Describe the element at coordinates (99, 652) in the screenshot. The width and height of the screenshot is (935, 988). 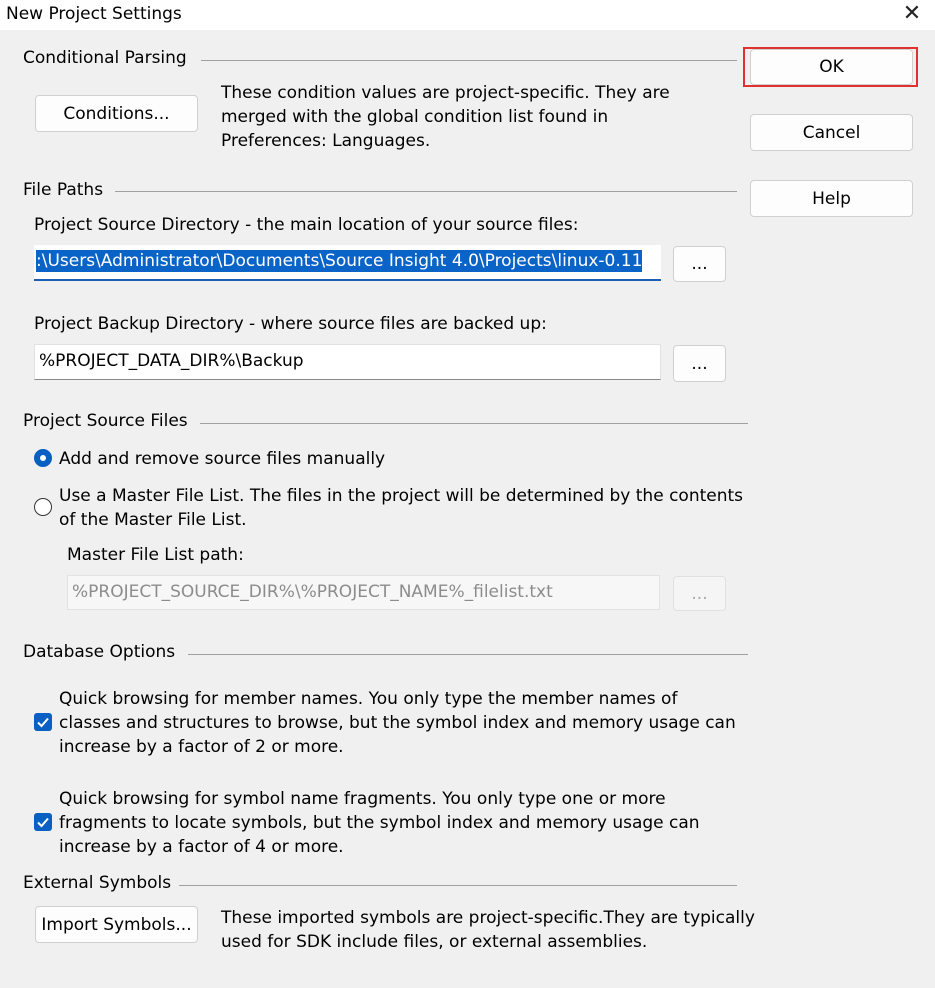
I see `database-options-heading: Database Options` at that location.